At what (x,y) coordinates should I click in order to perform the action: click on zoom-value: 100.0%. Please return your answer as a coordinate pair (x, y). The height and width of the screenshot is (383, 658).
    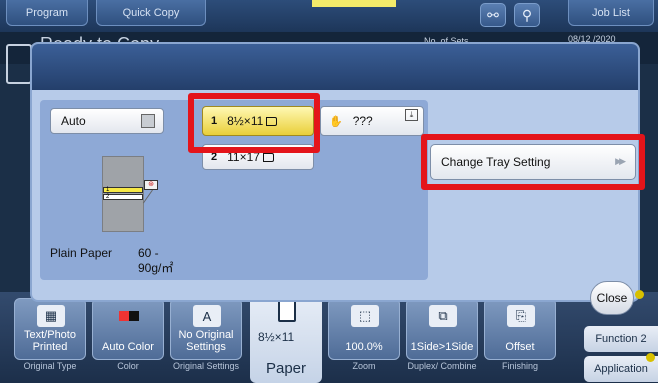
    Looking at the image, I should click on (364, 347).